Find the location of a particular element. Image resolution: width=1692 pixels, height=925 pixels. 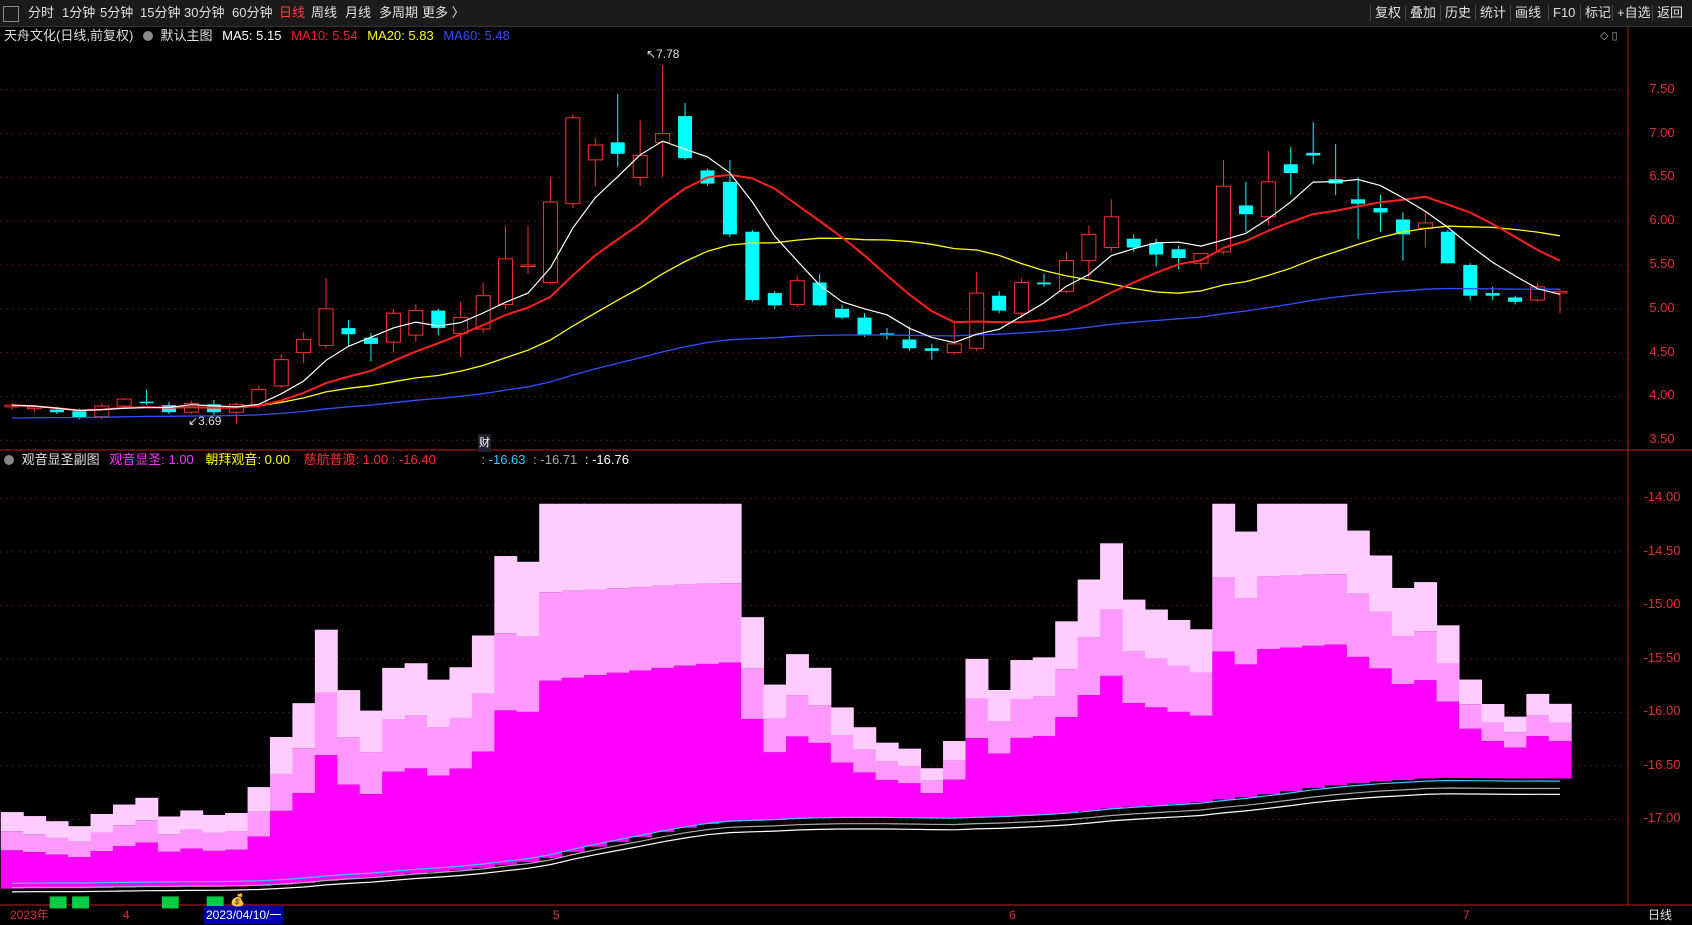

toolbar-button-6: 标记 is located at coordinates (1598, 13).